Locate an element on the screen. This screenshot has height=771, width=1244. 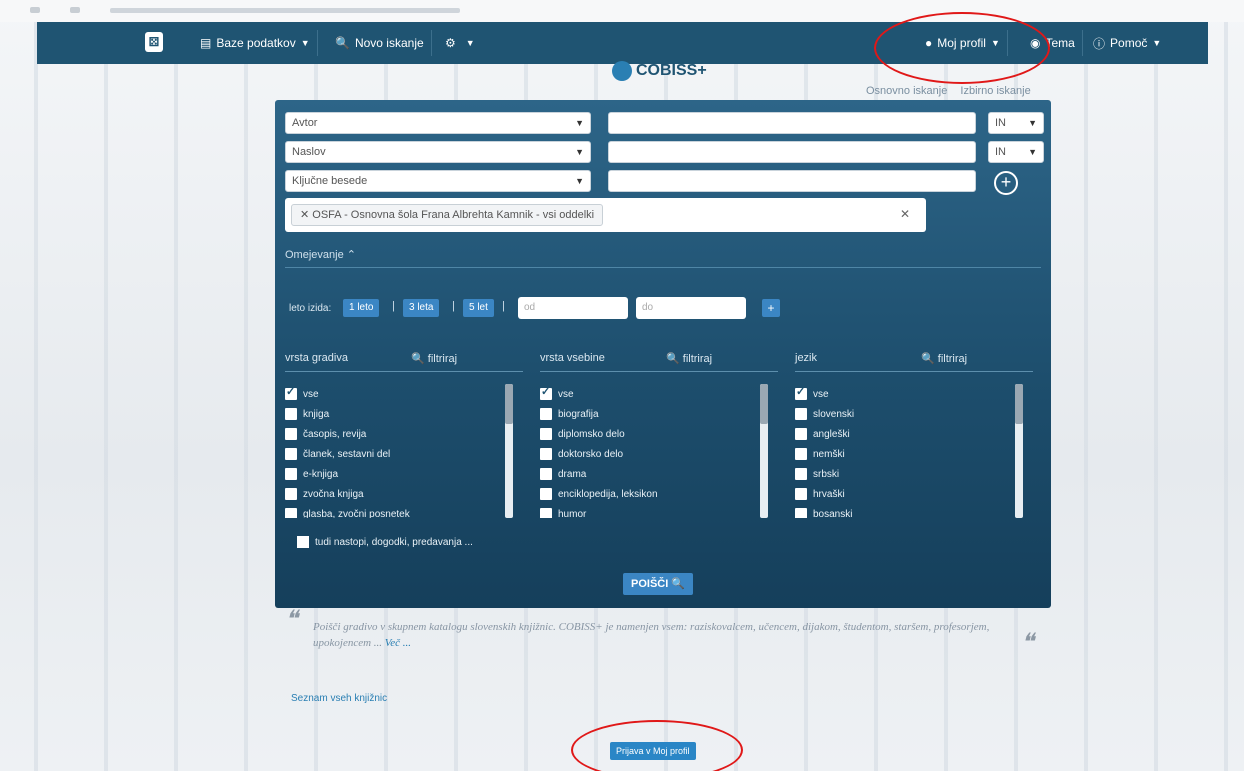
add-row-plus-icon: + is located at coordinates (1006, 183).